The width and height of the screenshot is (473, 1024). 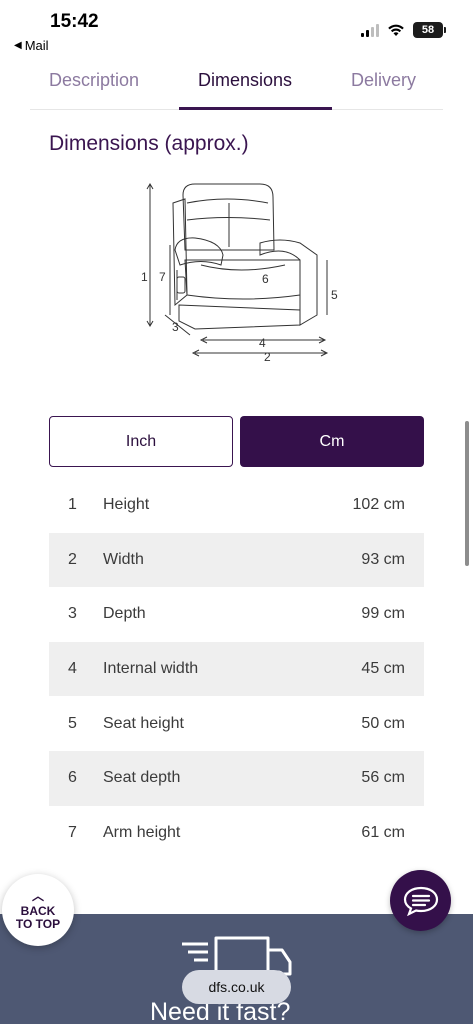 What do you see at coordinates (144, 277) in the screenshot?
I see `diagram-label-height: 1` at bounding box center [144, 277].